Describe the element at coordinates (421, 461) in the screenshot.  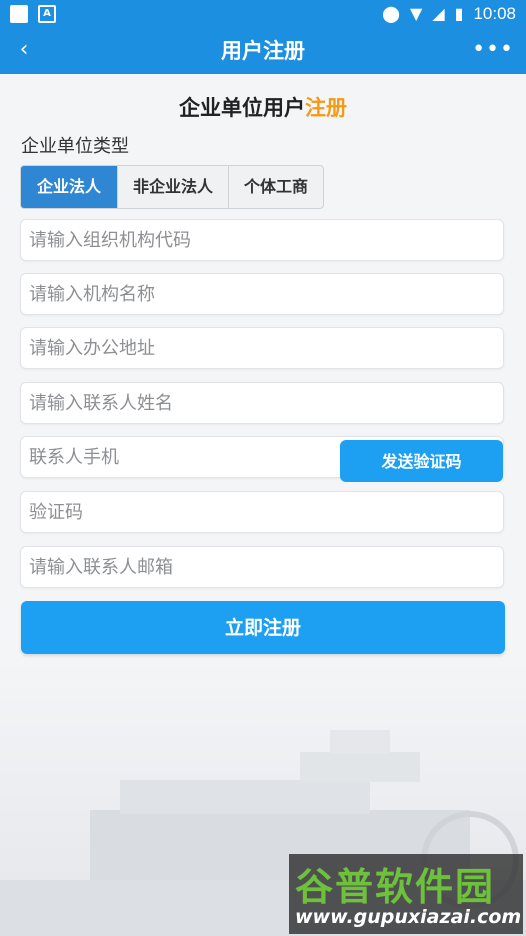
I see `send-code-button: 发送验证码` at that location.